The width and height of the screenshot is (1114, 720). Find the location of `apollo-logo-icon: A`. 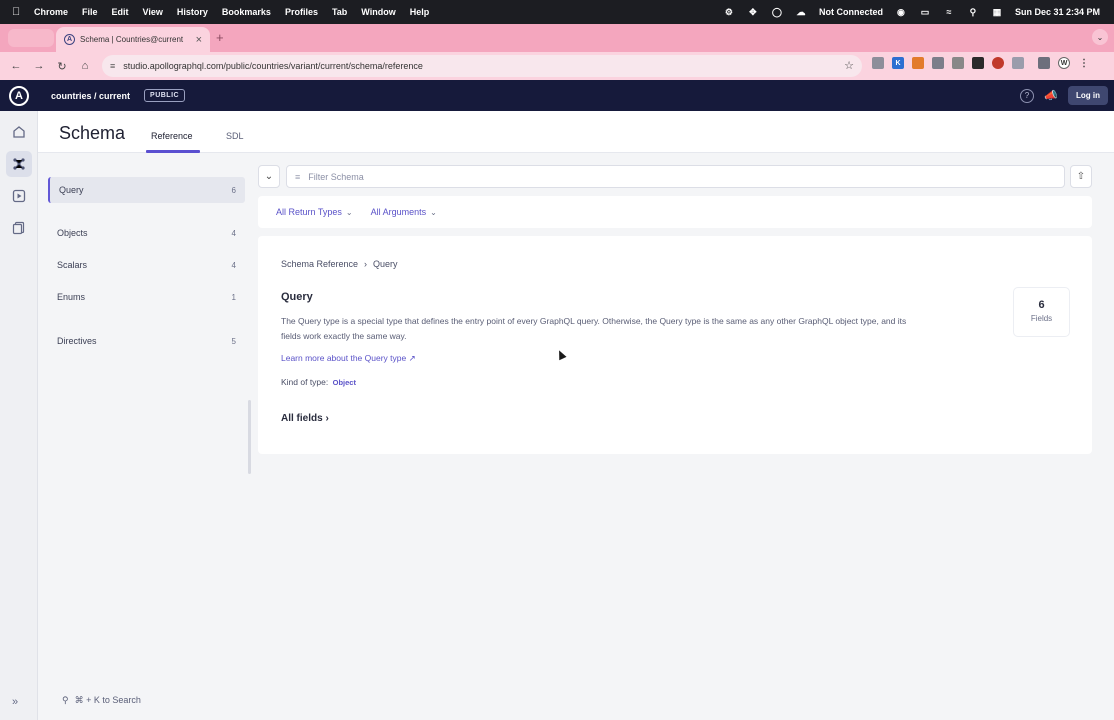

apollo-logo-icon: A is located at coordinates (19, 95).